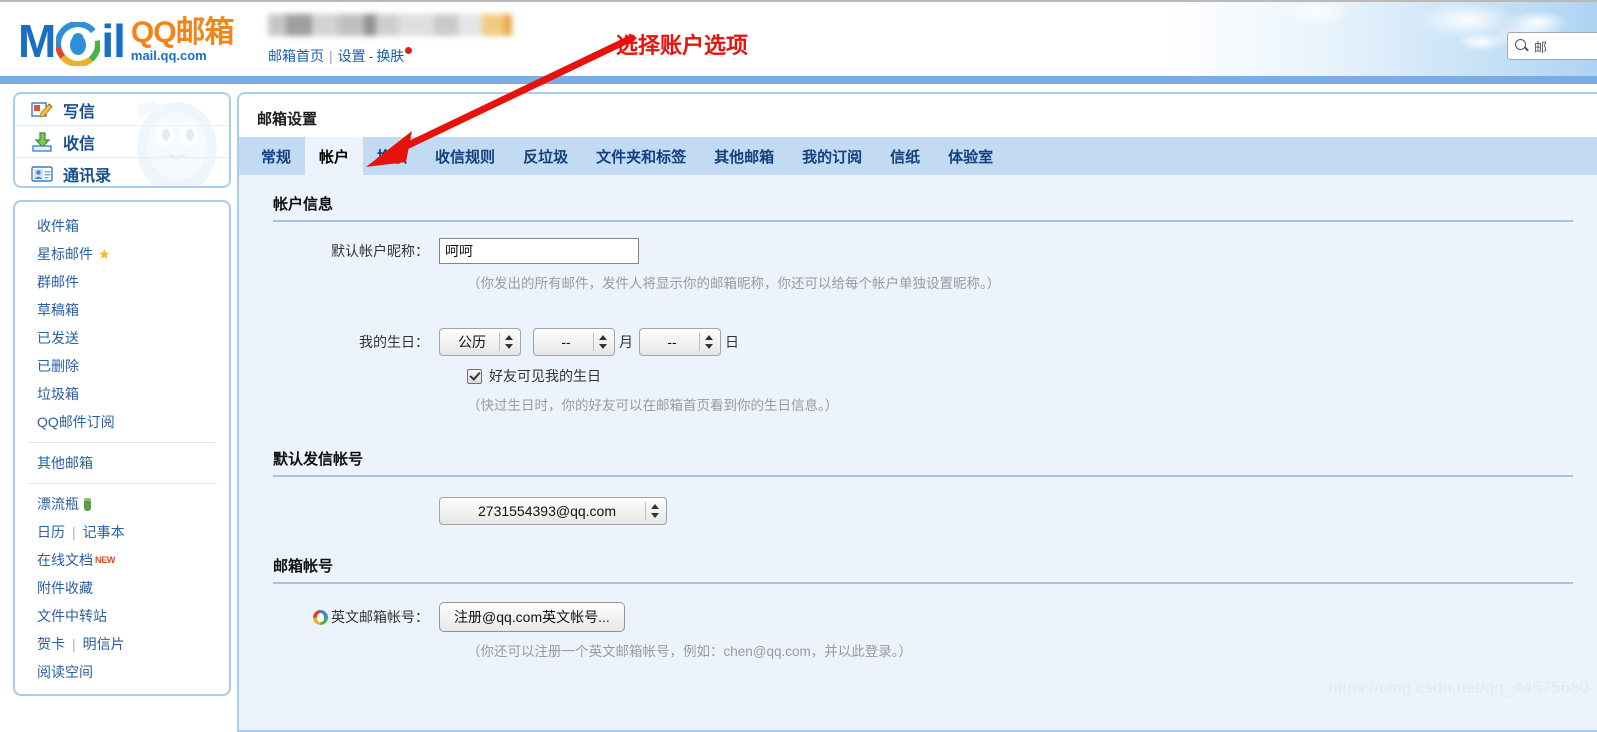 The height and width of the screenshot is (732, 1597). What do you see at coordinates (79, 112) in the screenshot?
I see `sidebar-item-label: 写信` at bounding box center [79, 112].